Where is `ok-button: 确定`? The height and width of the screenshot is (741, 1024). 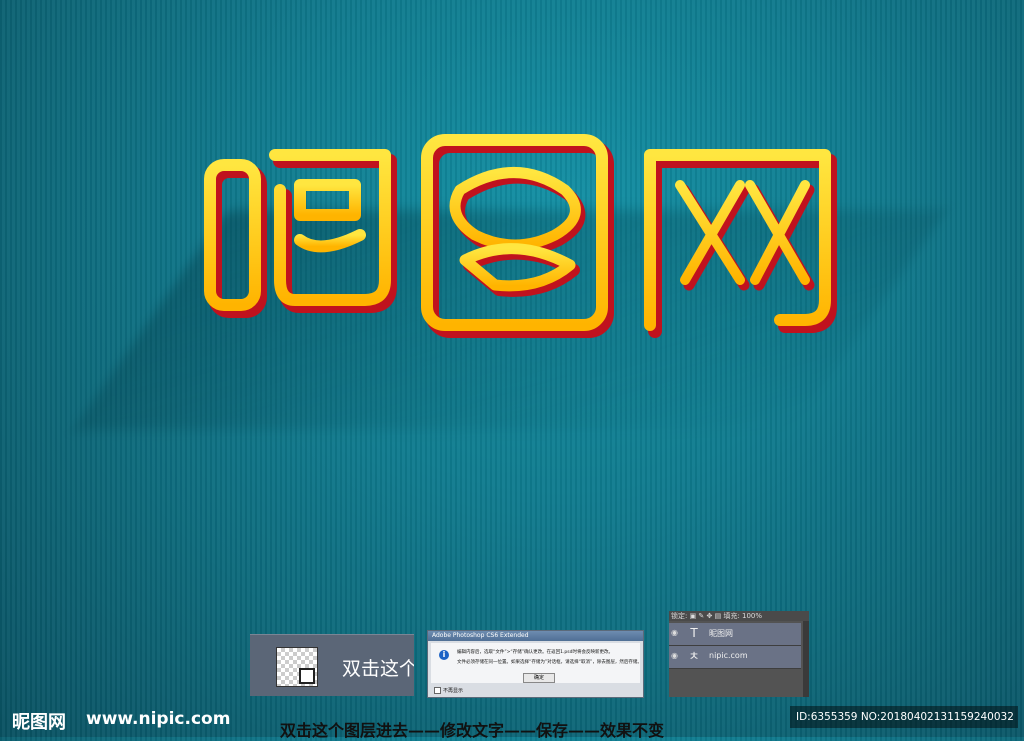
ok-button: 确定 is located at coordinates (539, 678).